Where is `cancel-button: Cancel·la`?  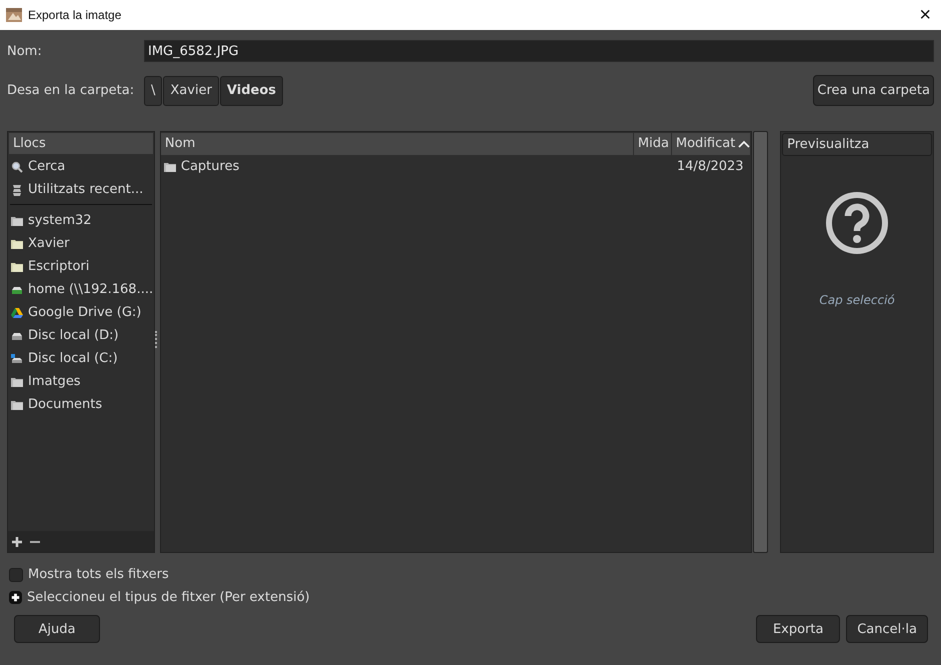
cancel-button: Cancel·la is located at coordinates (887, 629).